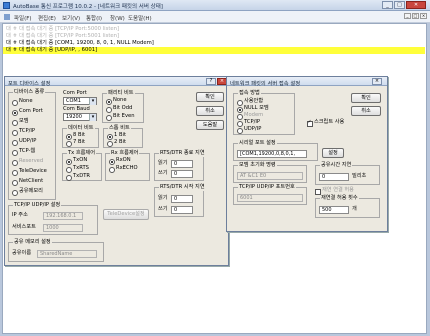 The image size is (430, 336). I want to click on serial-port-group: 시리얼 포트 설정 [COM1,19200,0,8,0,1,, so click(275, 150).